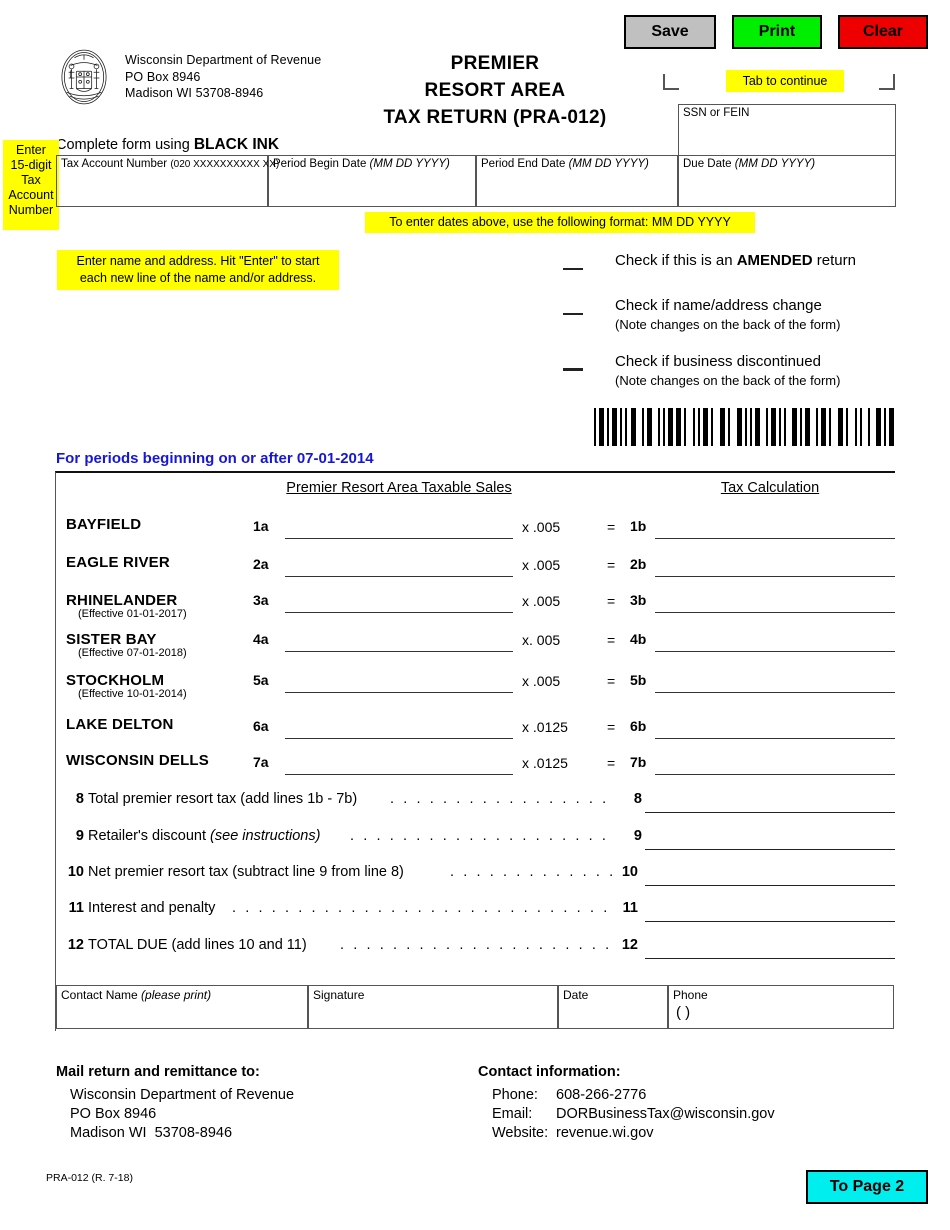 This screenshot has width=950, height=1230. Describe the element at coordinates (787, 181) in the screenshot. I see `due-date-field: Due Date (MM DD YYYY)` at that location.